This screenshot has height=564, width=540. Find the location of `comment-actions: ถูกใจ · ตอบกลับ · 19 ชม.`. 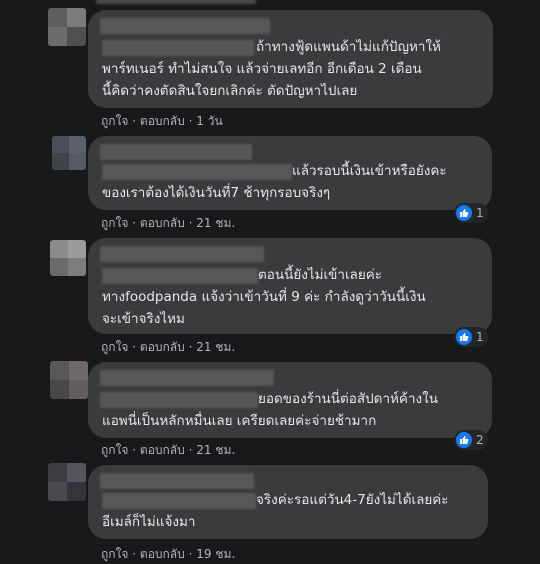

comment-actions: ถูกใจ · ตอบกลับ · 19 ชม. is located at coordinates (168, 554).